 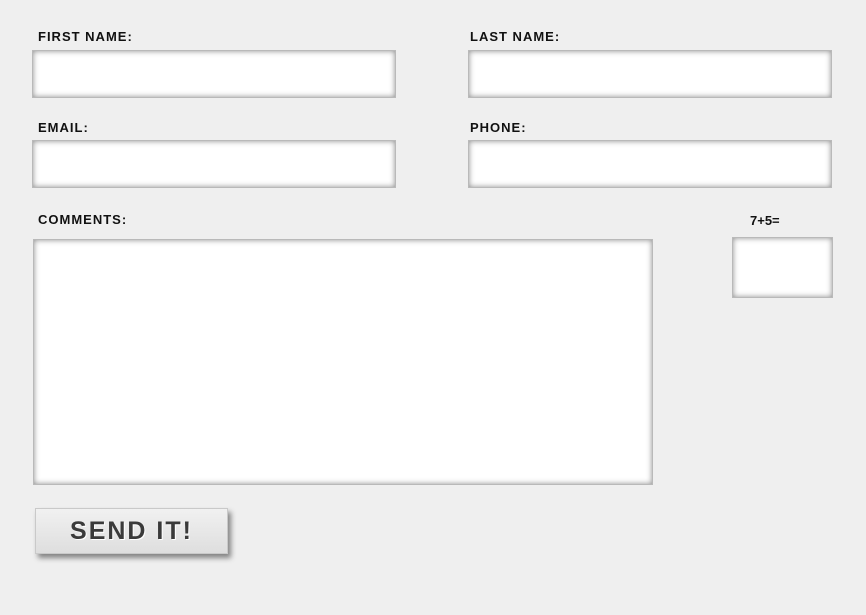 What do you see at coordinates (765, 220) in the screenshot?
I see `captcha-question-label: 7+5=` at bounding box center [765, 220].